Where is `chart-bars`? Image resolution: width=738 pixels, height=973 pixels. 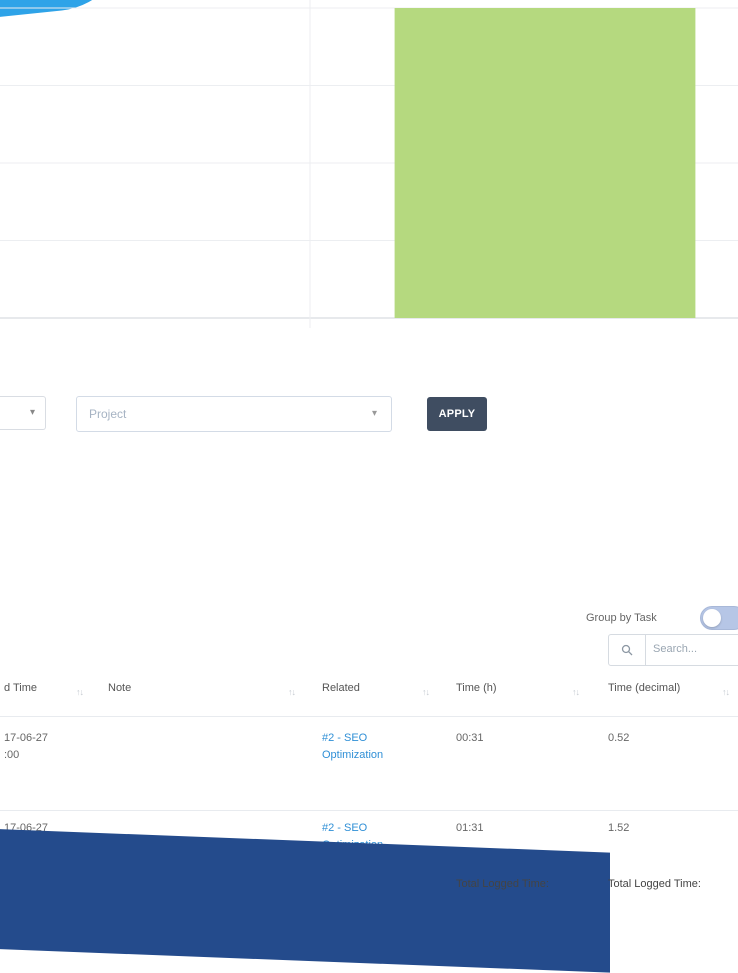 chart-bars is located at coordinates (545, 163).